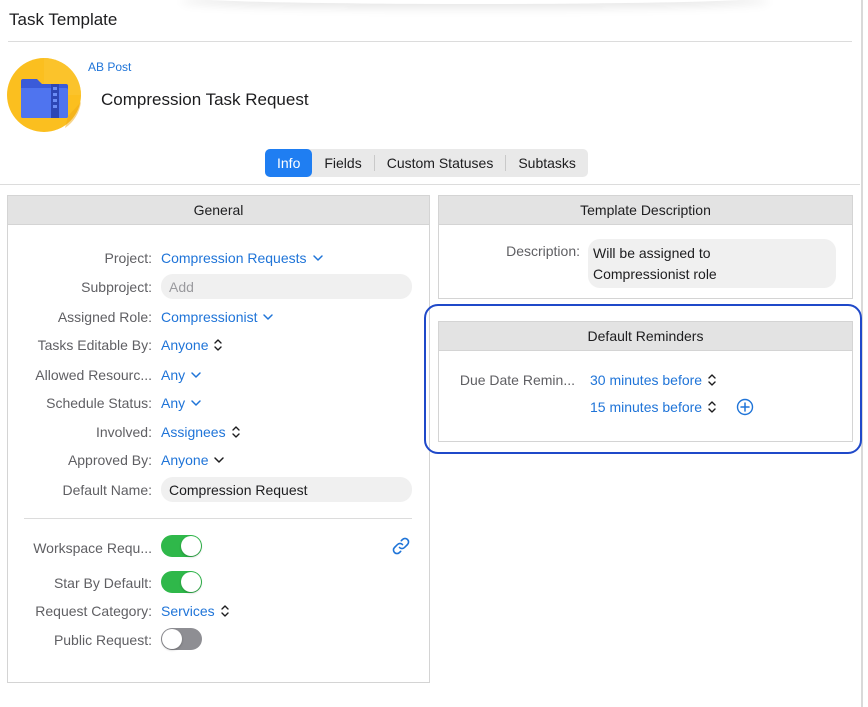 The width and height of the screenshot is (868, 707). Describe the element at coordinates (123, 432) in the screenshot. I see `involved-label: Involved:` at that location.